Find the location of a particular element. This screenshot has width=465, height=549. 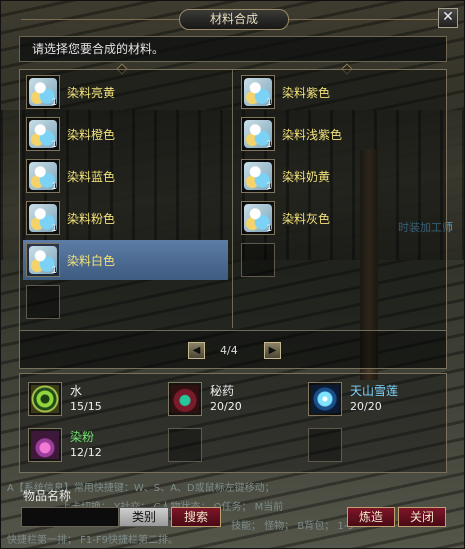

ingredient-name: 秘药 is located at coordinates (222, 391).